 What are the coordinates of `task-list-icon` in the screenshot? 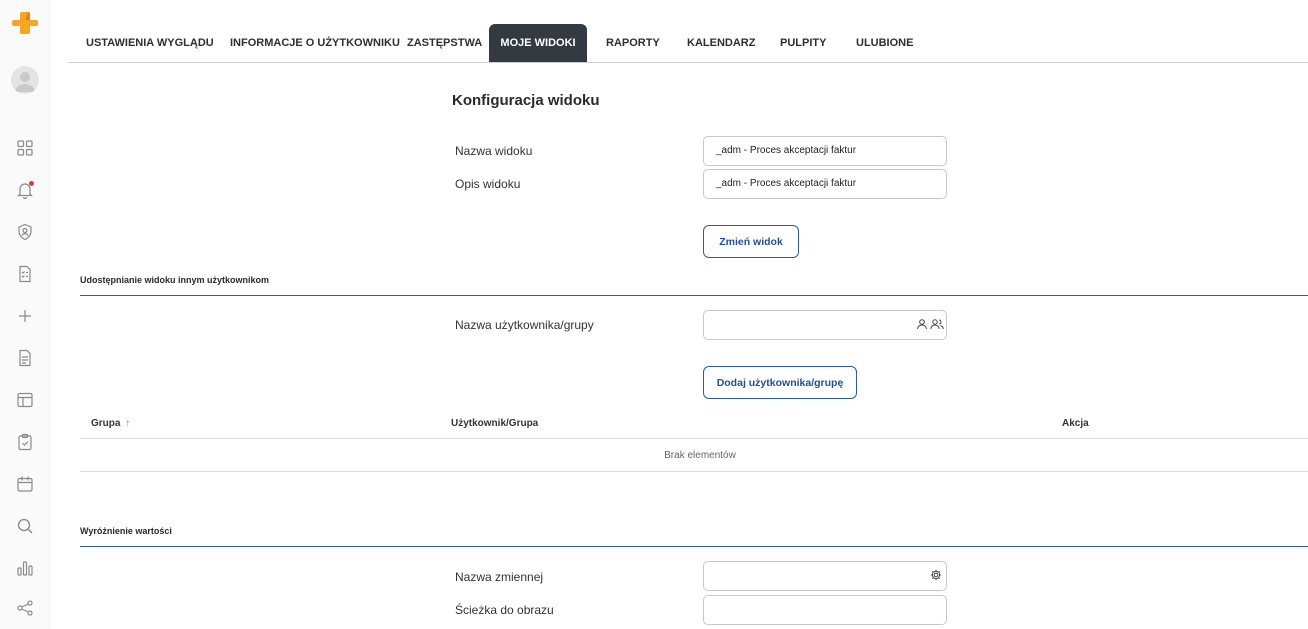 It's located at (25, 274).